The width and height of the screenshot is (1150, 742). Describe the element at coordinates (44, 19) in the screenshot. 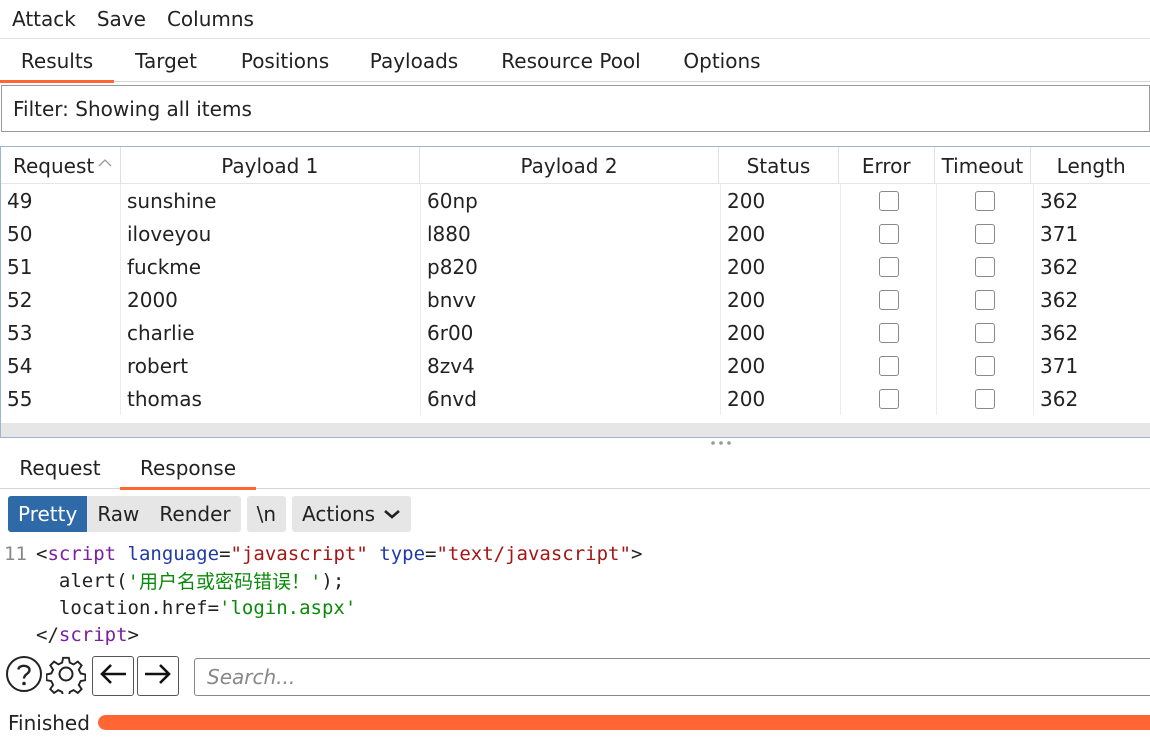

I see `menu-attack: Attack` at that location.